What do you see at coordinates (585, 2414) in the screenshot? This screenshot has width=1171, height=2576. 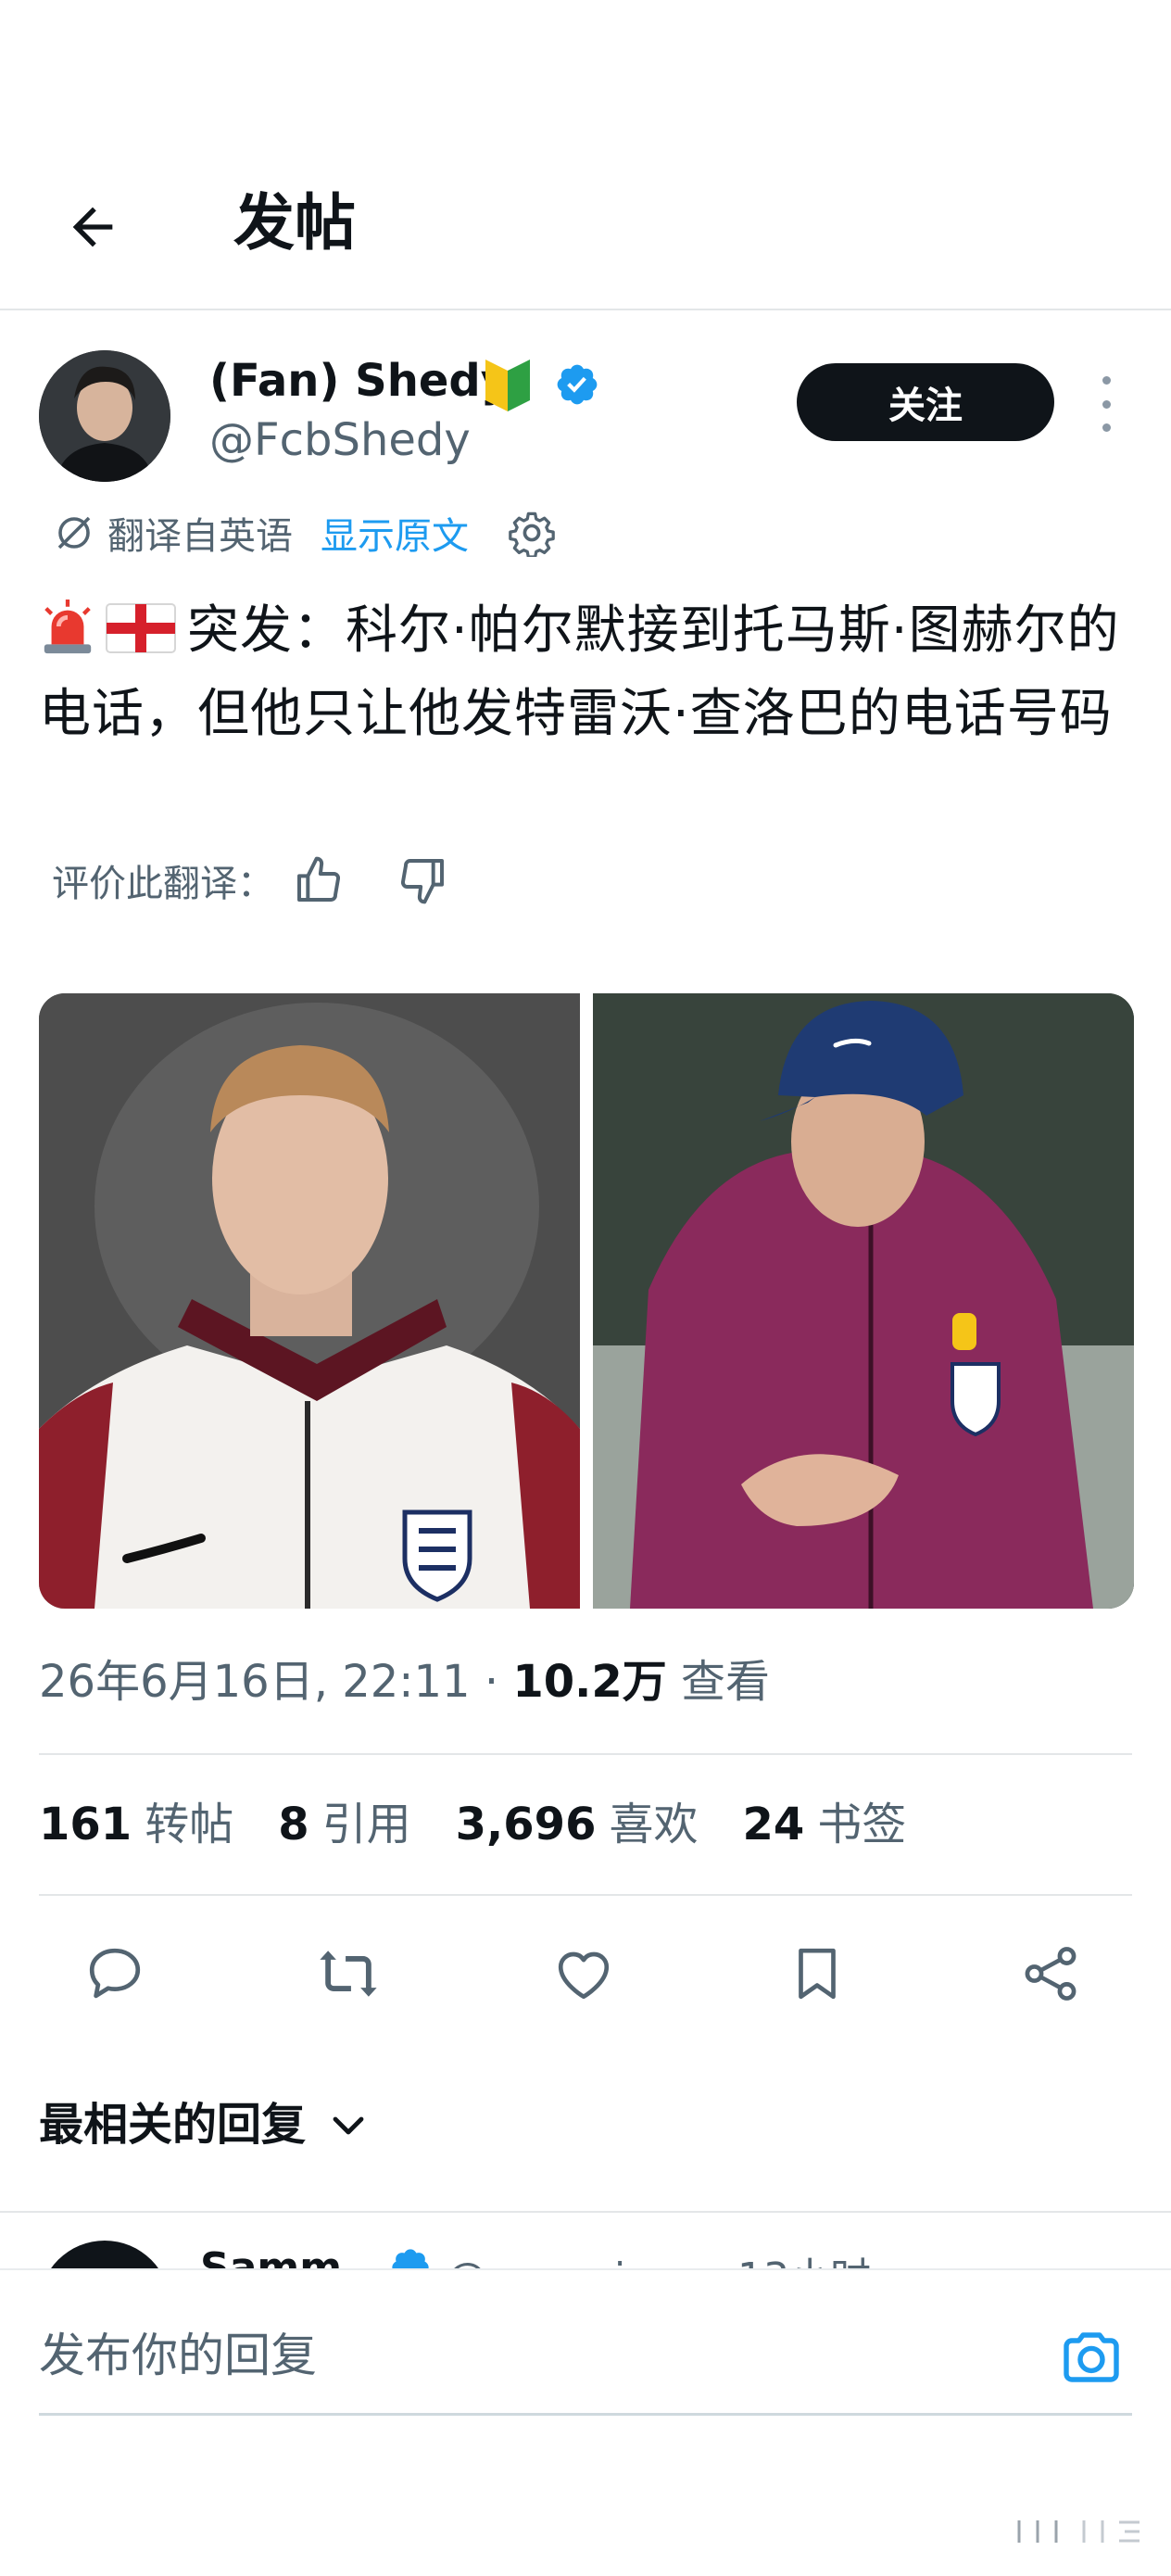 I see `composer-underline` at bounding box center [585, 2414].